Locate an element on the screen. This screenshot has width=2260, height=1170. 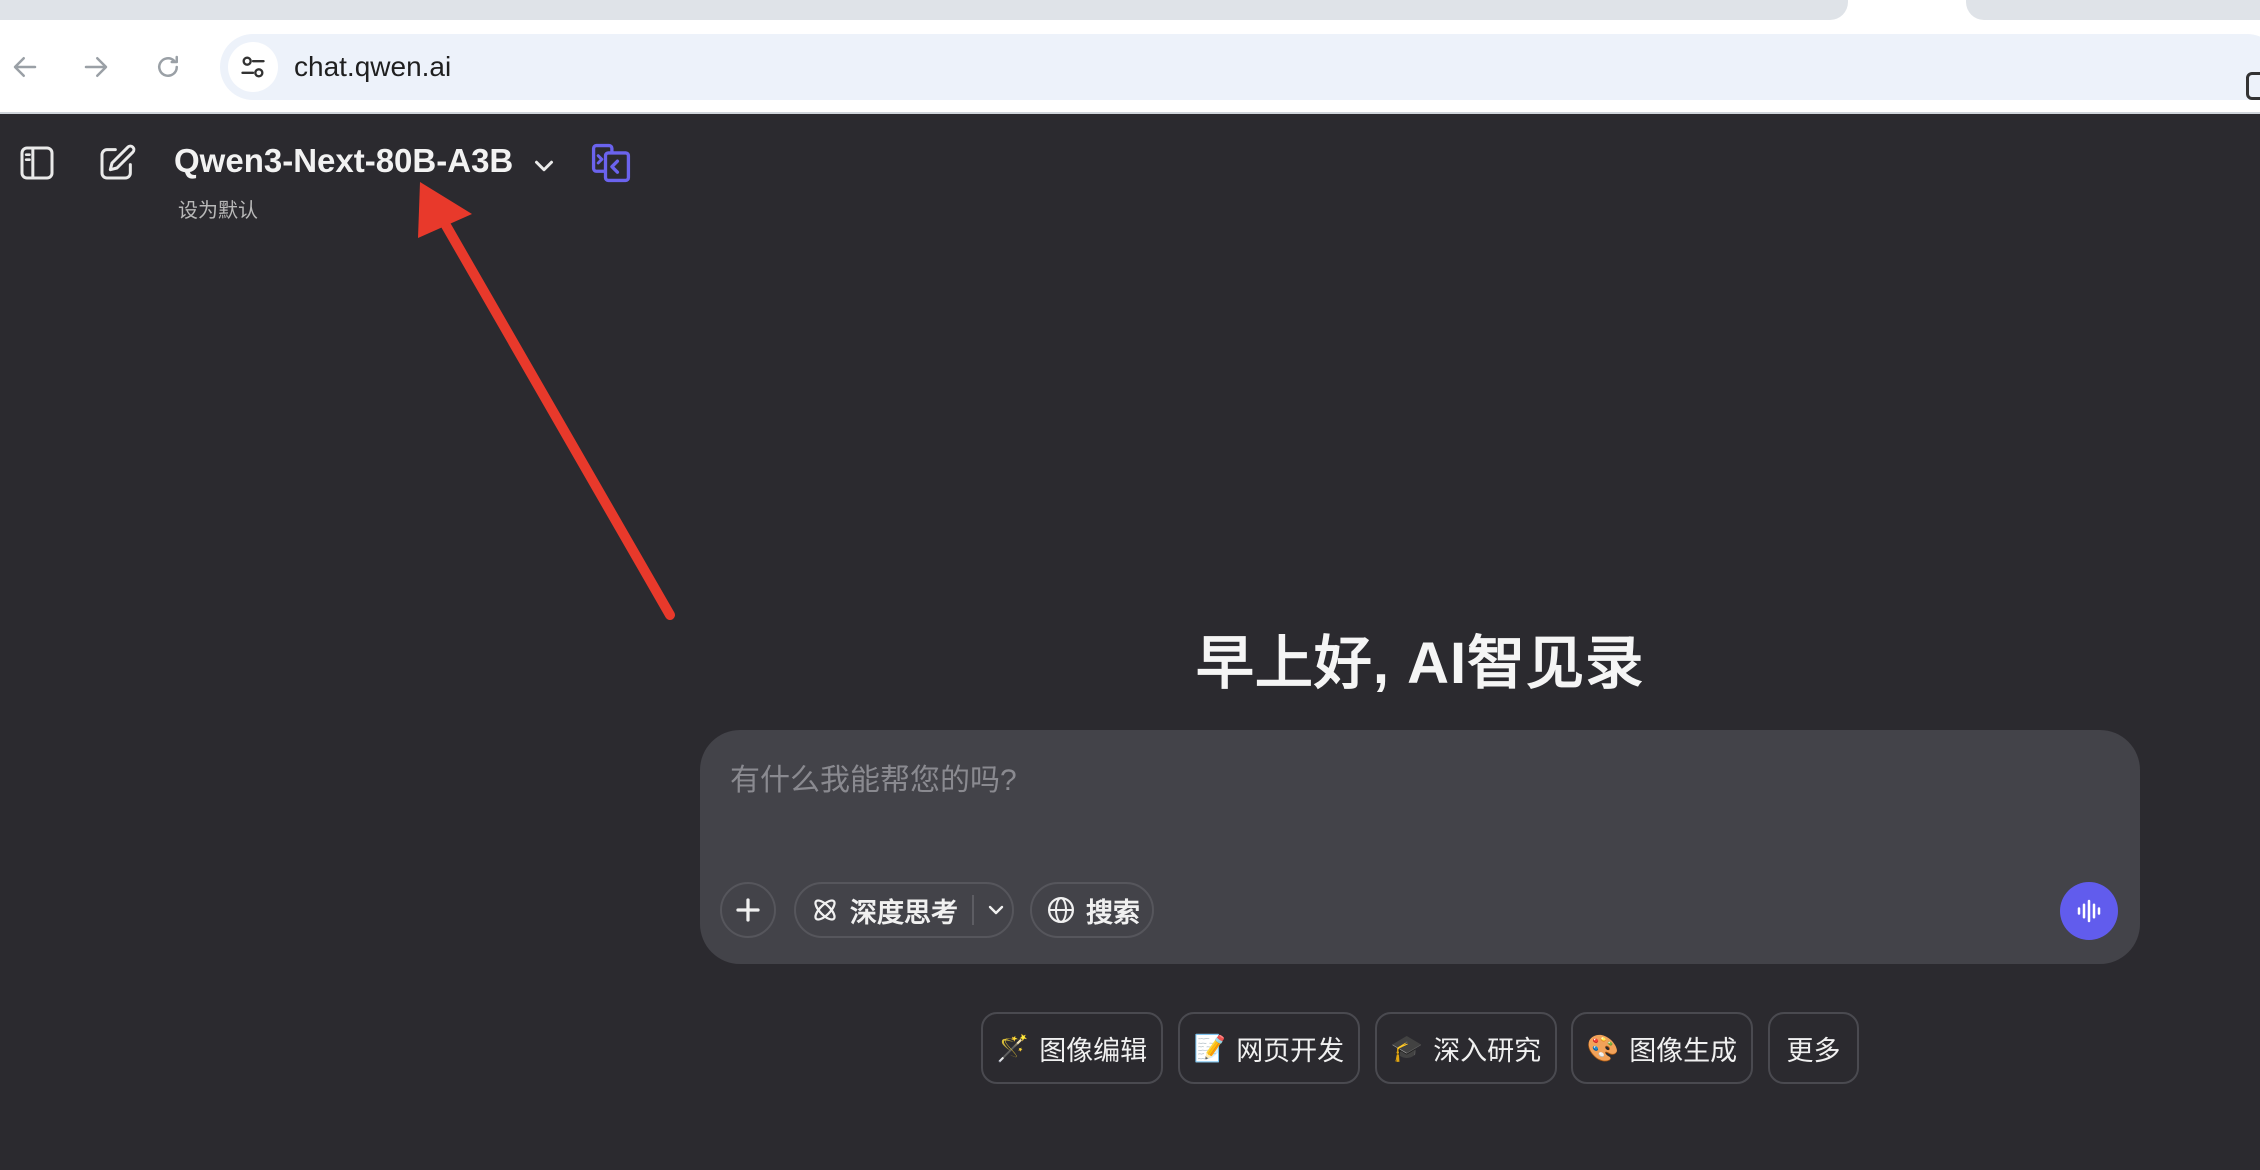
new-chat-button is located at coordinates (117, 163).